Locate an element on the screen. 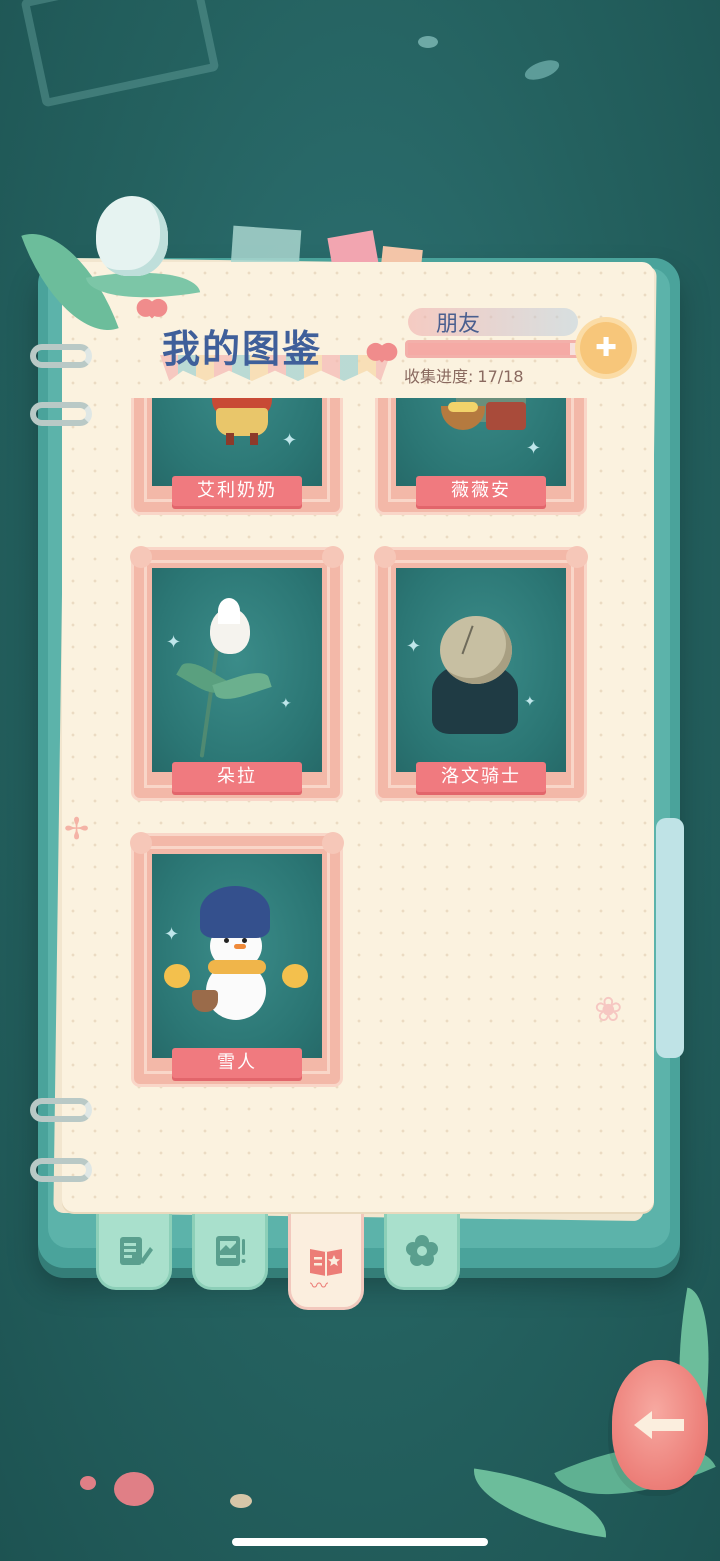 This screenshot has height=1561, width=720. tab-album is located at coordinates (230, 1252).